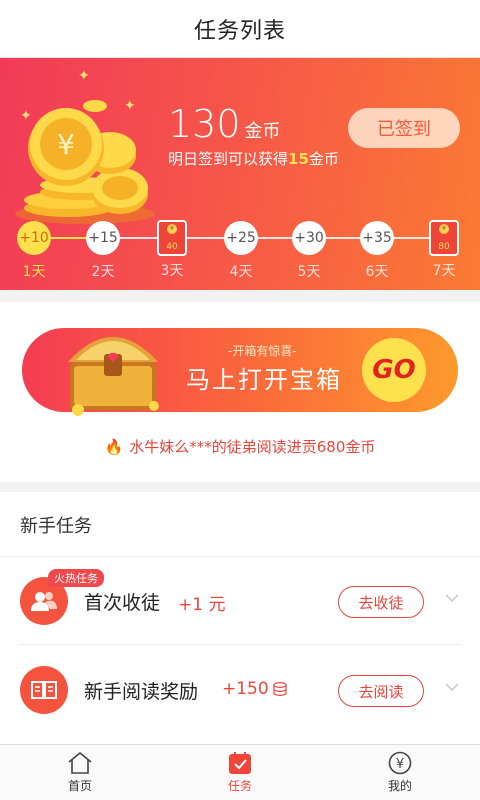  I want to click on tab-label: 我的, so click(399, 786).